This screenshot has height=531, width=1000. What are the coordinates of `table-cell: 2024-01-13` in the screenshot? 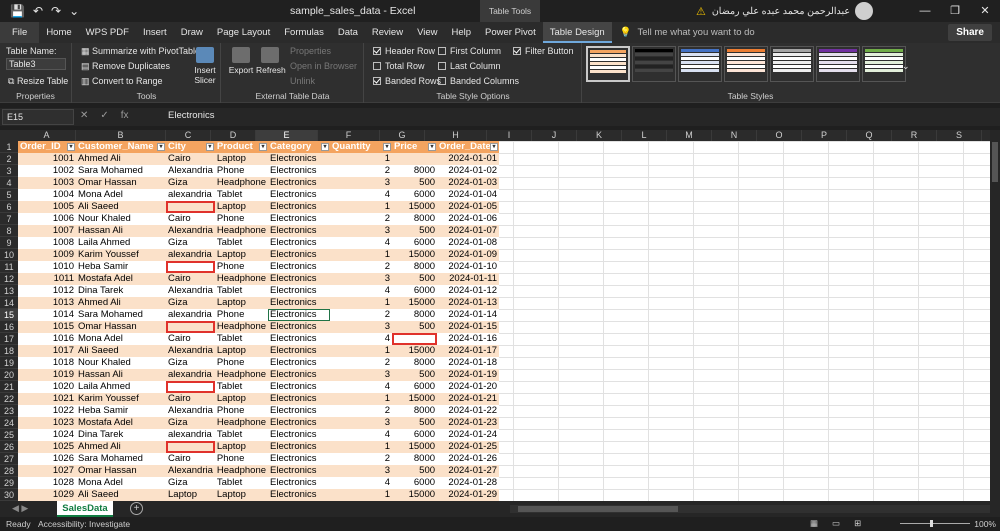 It's located at (468, 303).